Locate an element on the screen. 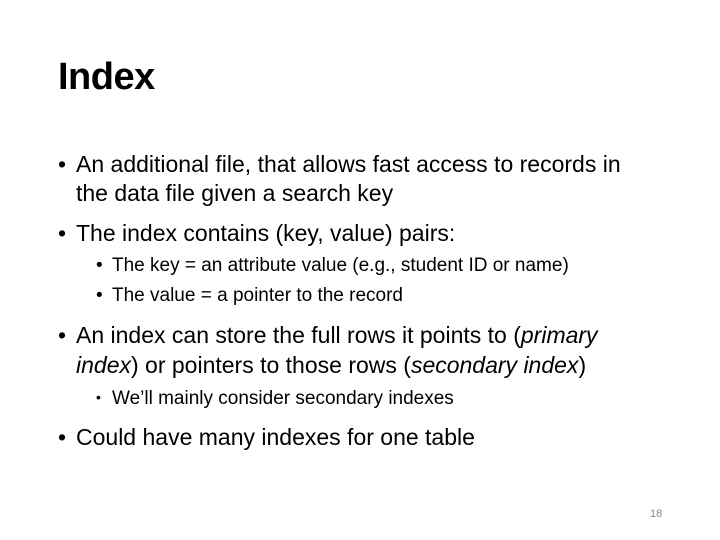  emphasis: primary is located at coordinates (559, 335).